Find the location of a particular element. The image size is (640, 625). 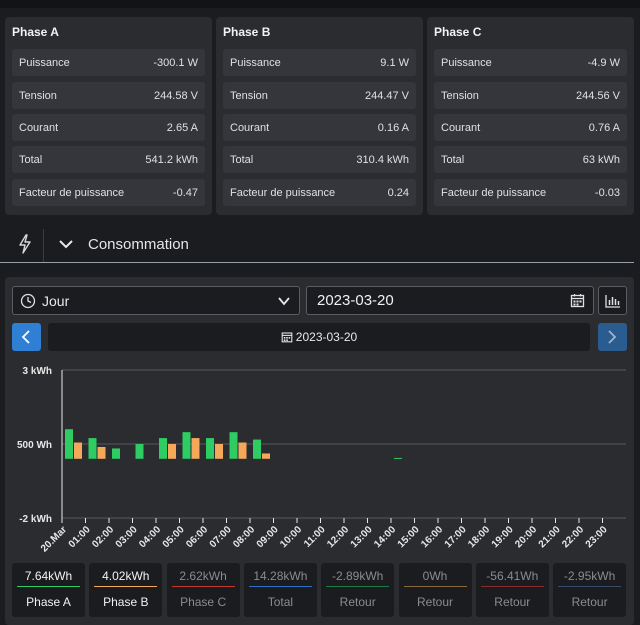

y-tick-label: 500 Wh is located at coordinates (34, 445).